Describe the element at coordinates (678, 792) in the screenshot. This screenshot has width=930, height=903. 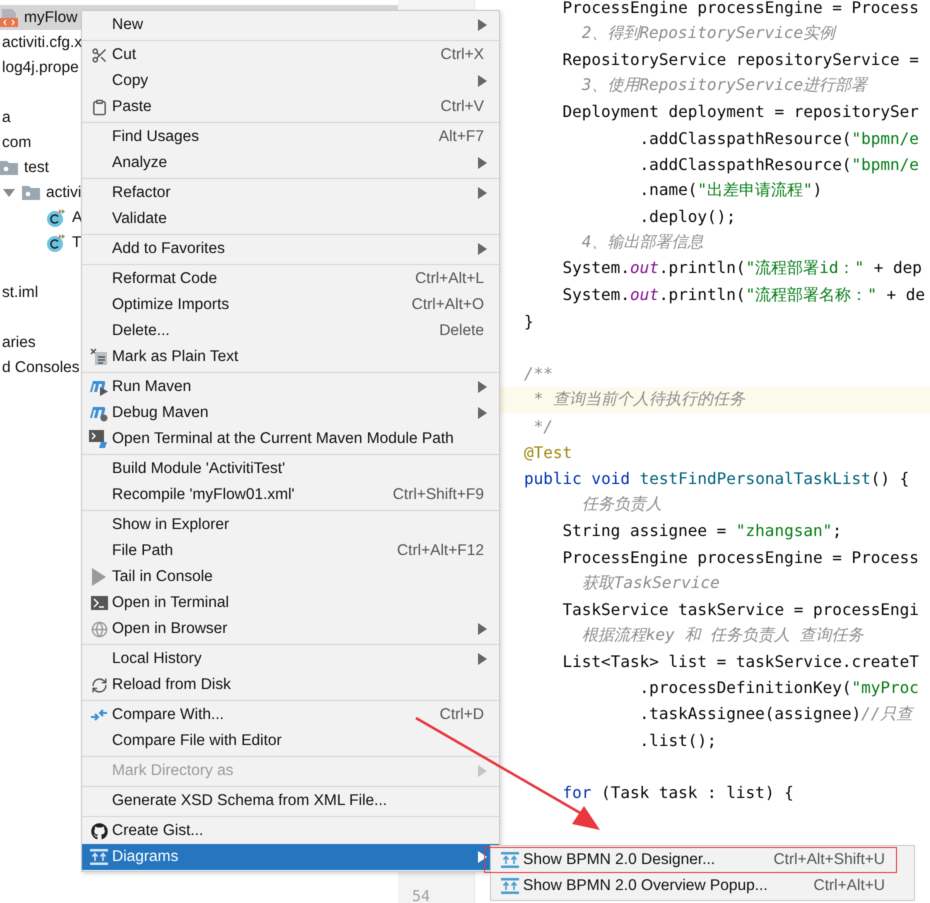
I see `code-line: for (Task task : list) {` at that location.